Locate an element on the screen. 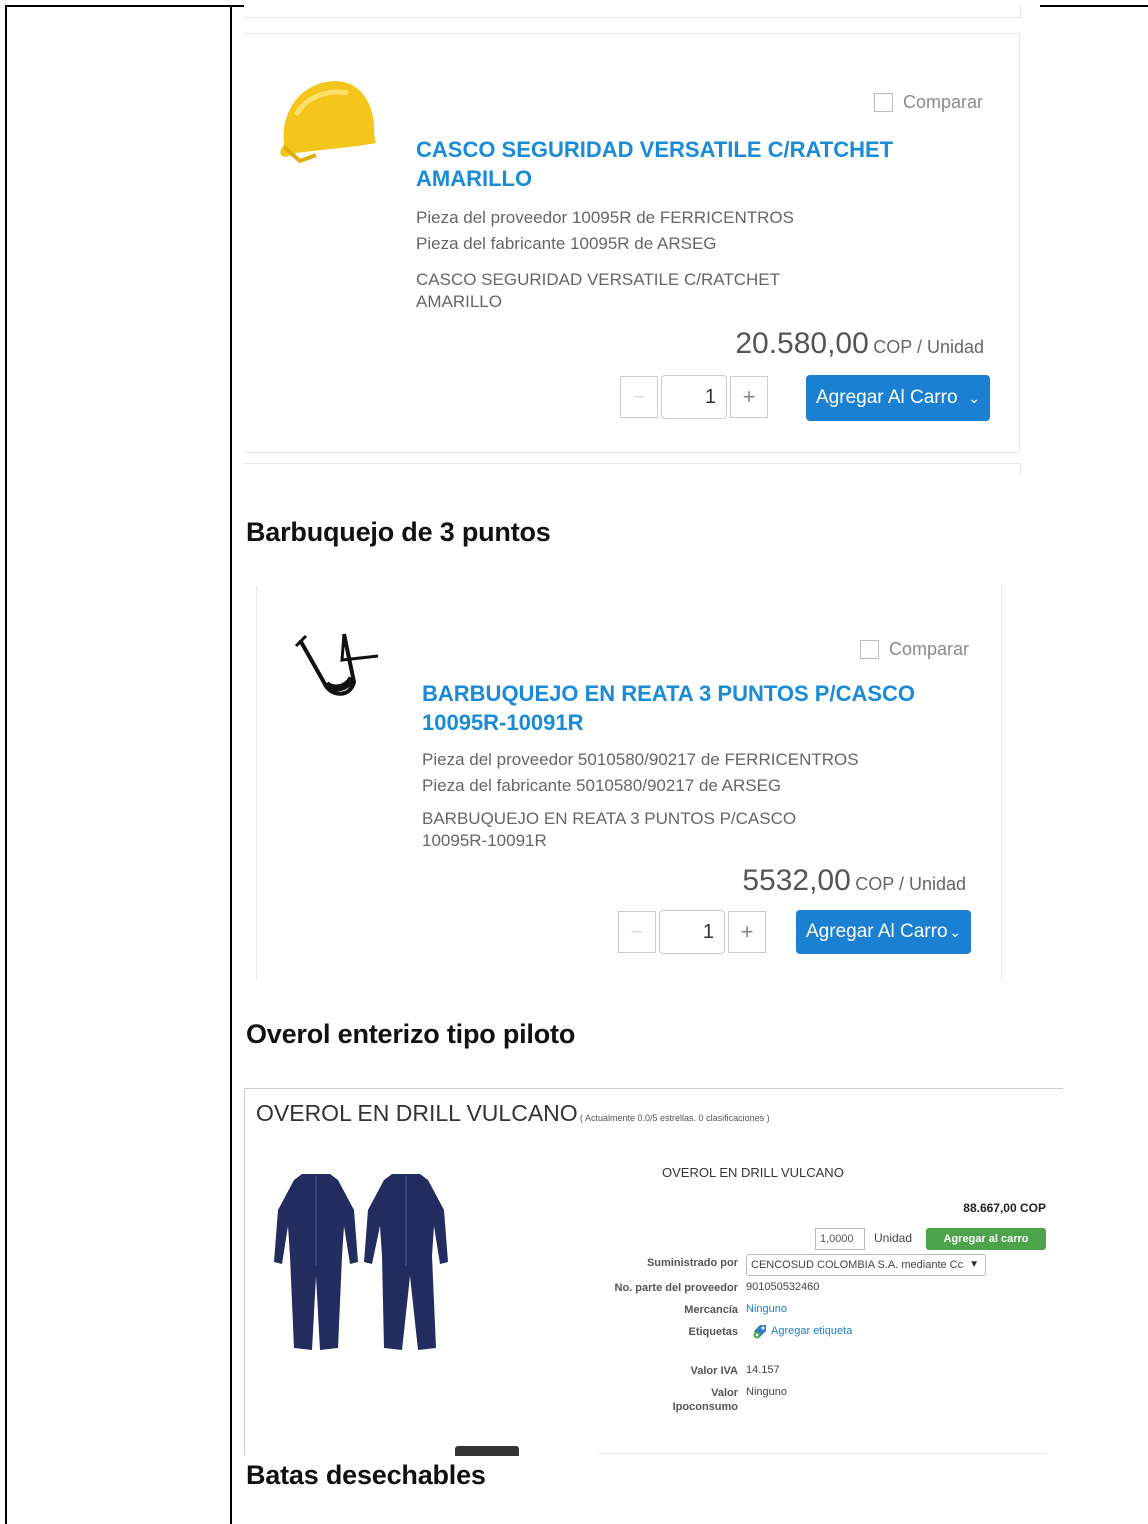 This screenshot has width=1148, height=1524. product-price: 20.580,00 COP / Unidad is located at coordinates (859, 343).